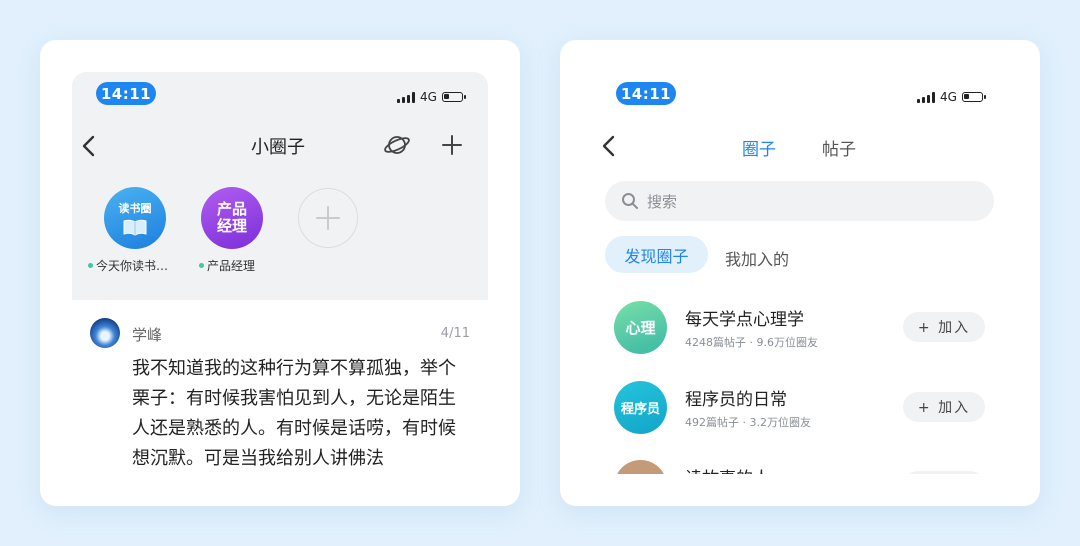 This screenshot has width=1080, height=546. Describe the element at coordinates (135, 218) in the screenshot. I see `circle-reading: 读书圈` at that location.